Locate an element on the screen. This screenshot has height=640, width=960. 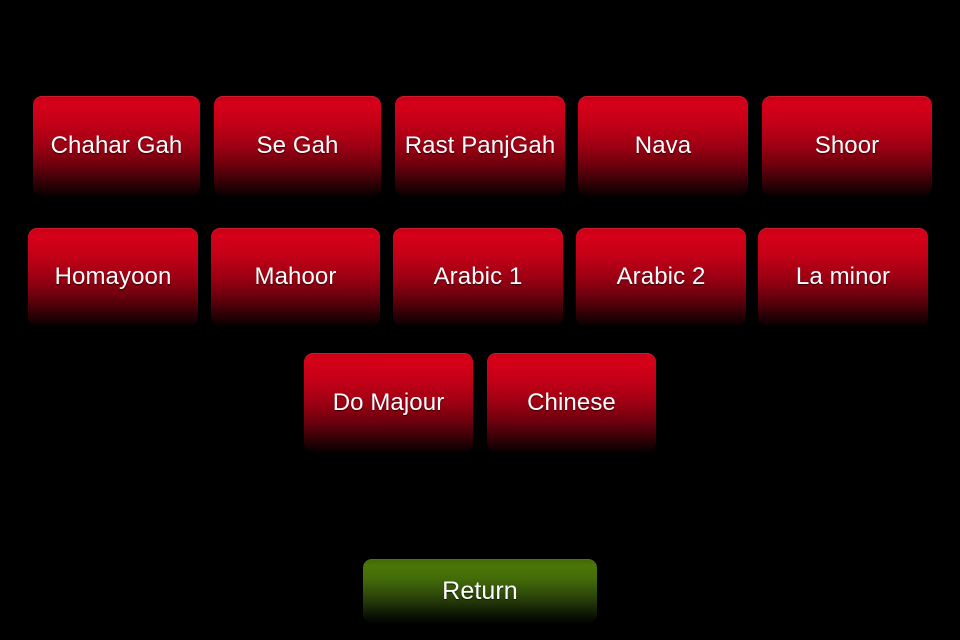
scale-button-label: La minor is located at coordinates (843, 276).